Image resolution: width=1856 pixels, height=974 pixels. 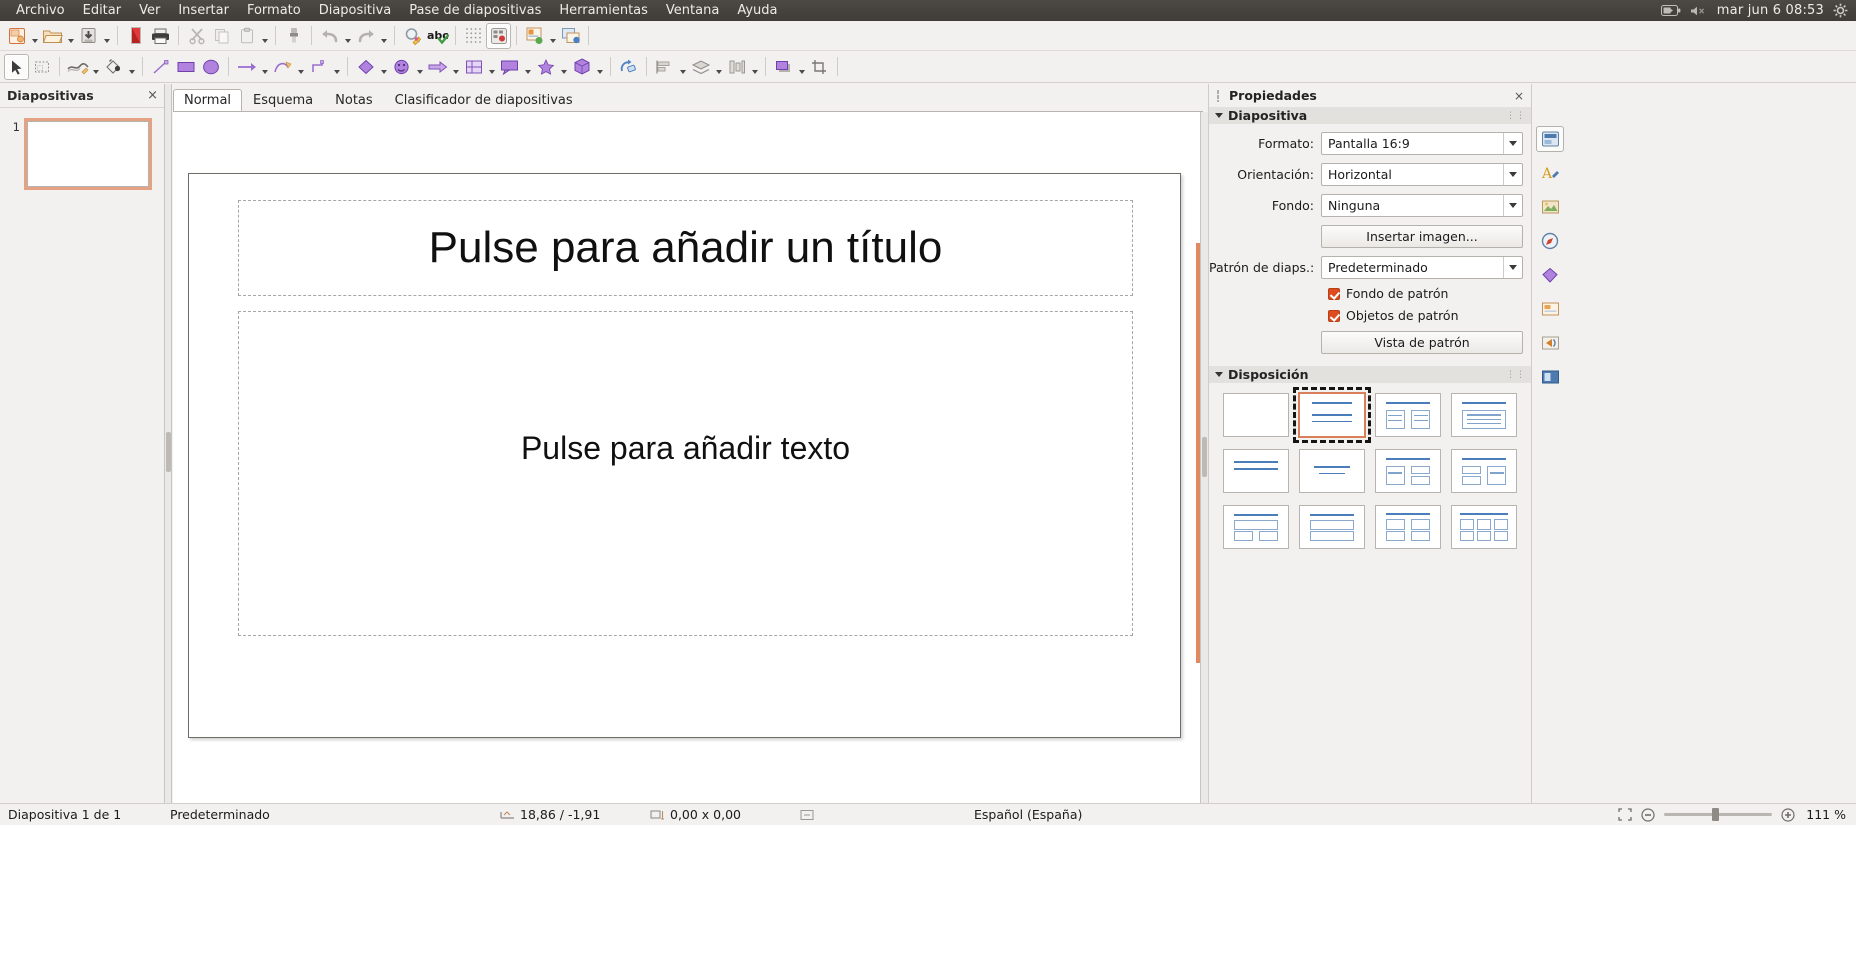 I want to click on rectangle-icon, so click(x=185, y=67).